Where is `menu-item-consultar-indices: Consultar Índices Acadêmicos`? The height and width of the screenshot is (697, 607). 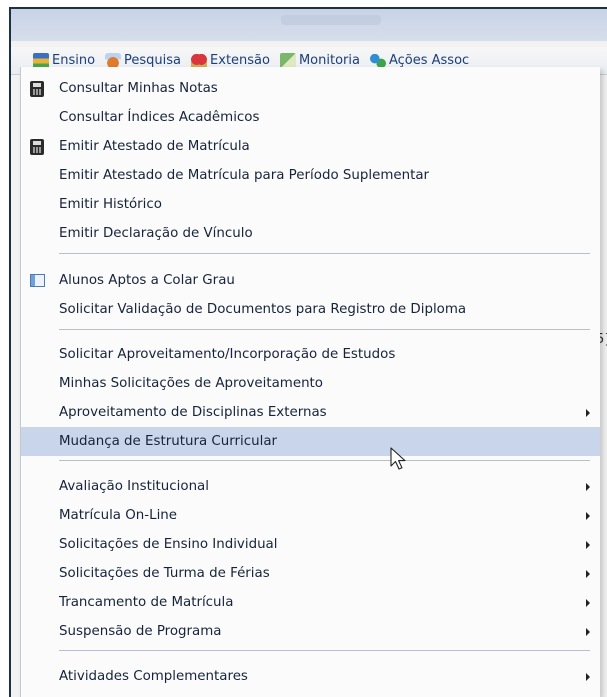
menu-item-consultar-indices: Consultar Índices Acadêmicos is located at coordinates (310, 117).